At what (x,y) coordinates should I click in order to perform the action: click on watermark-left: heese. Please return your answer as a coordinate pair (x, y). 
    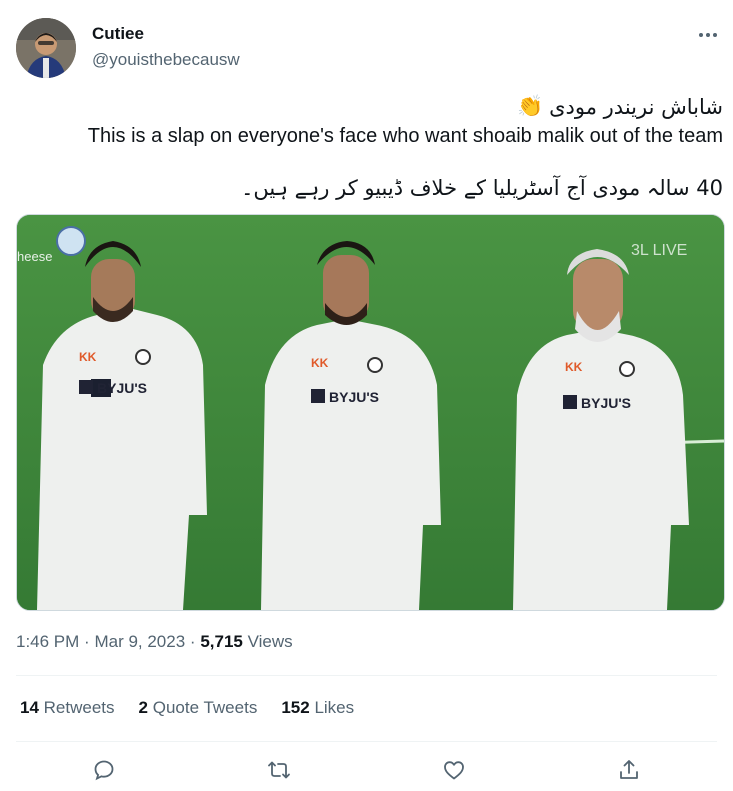
    Looking at the image, I should click on (34, 256).